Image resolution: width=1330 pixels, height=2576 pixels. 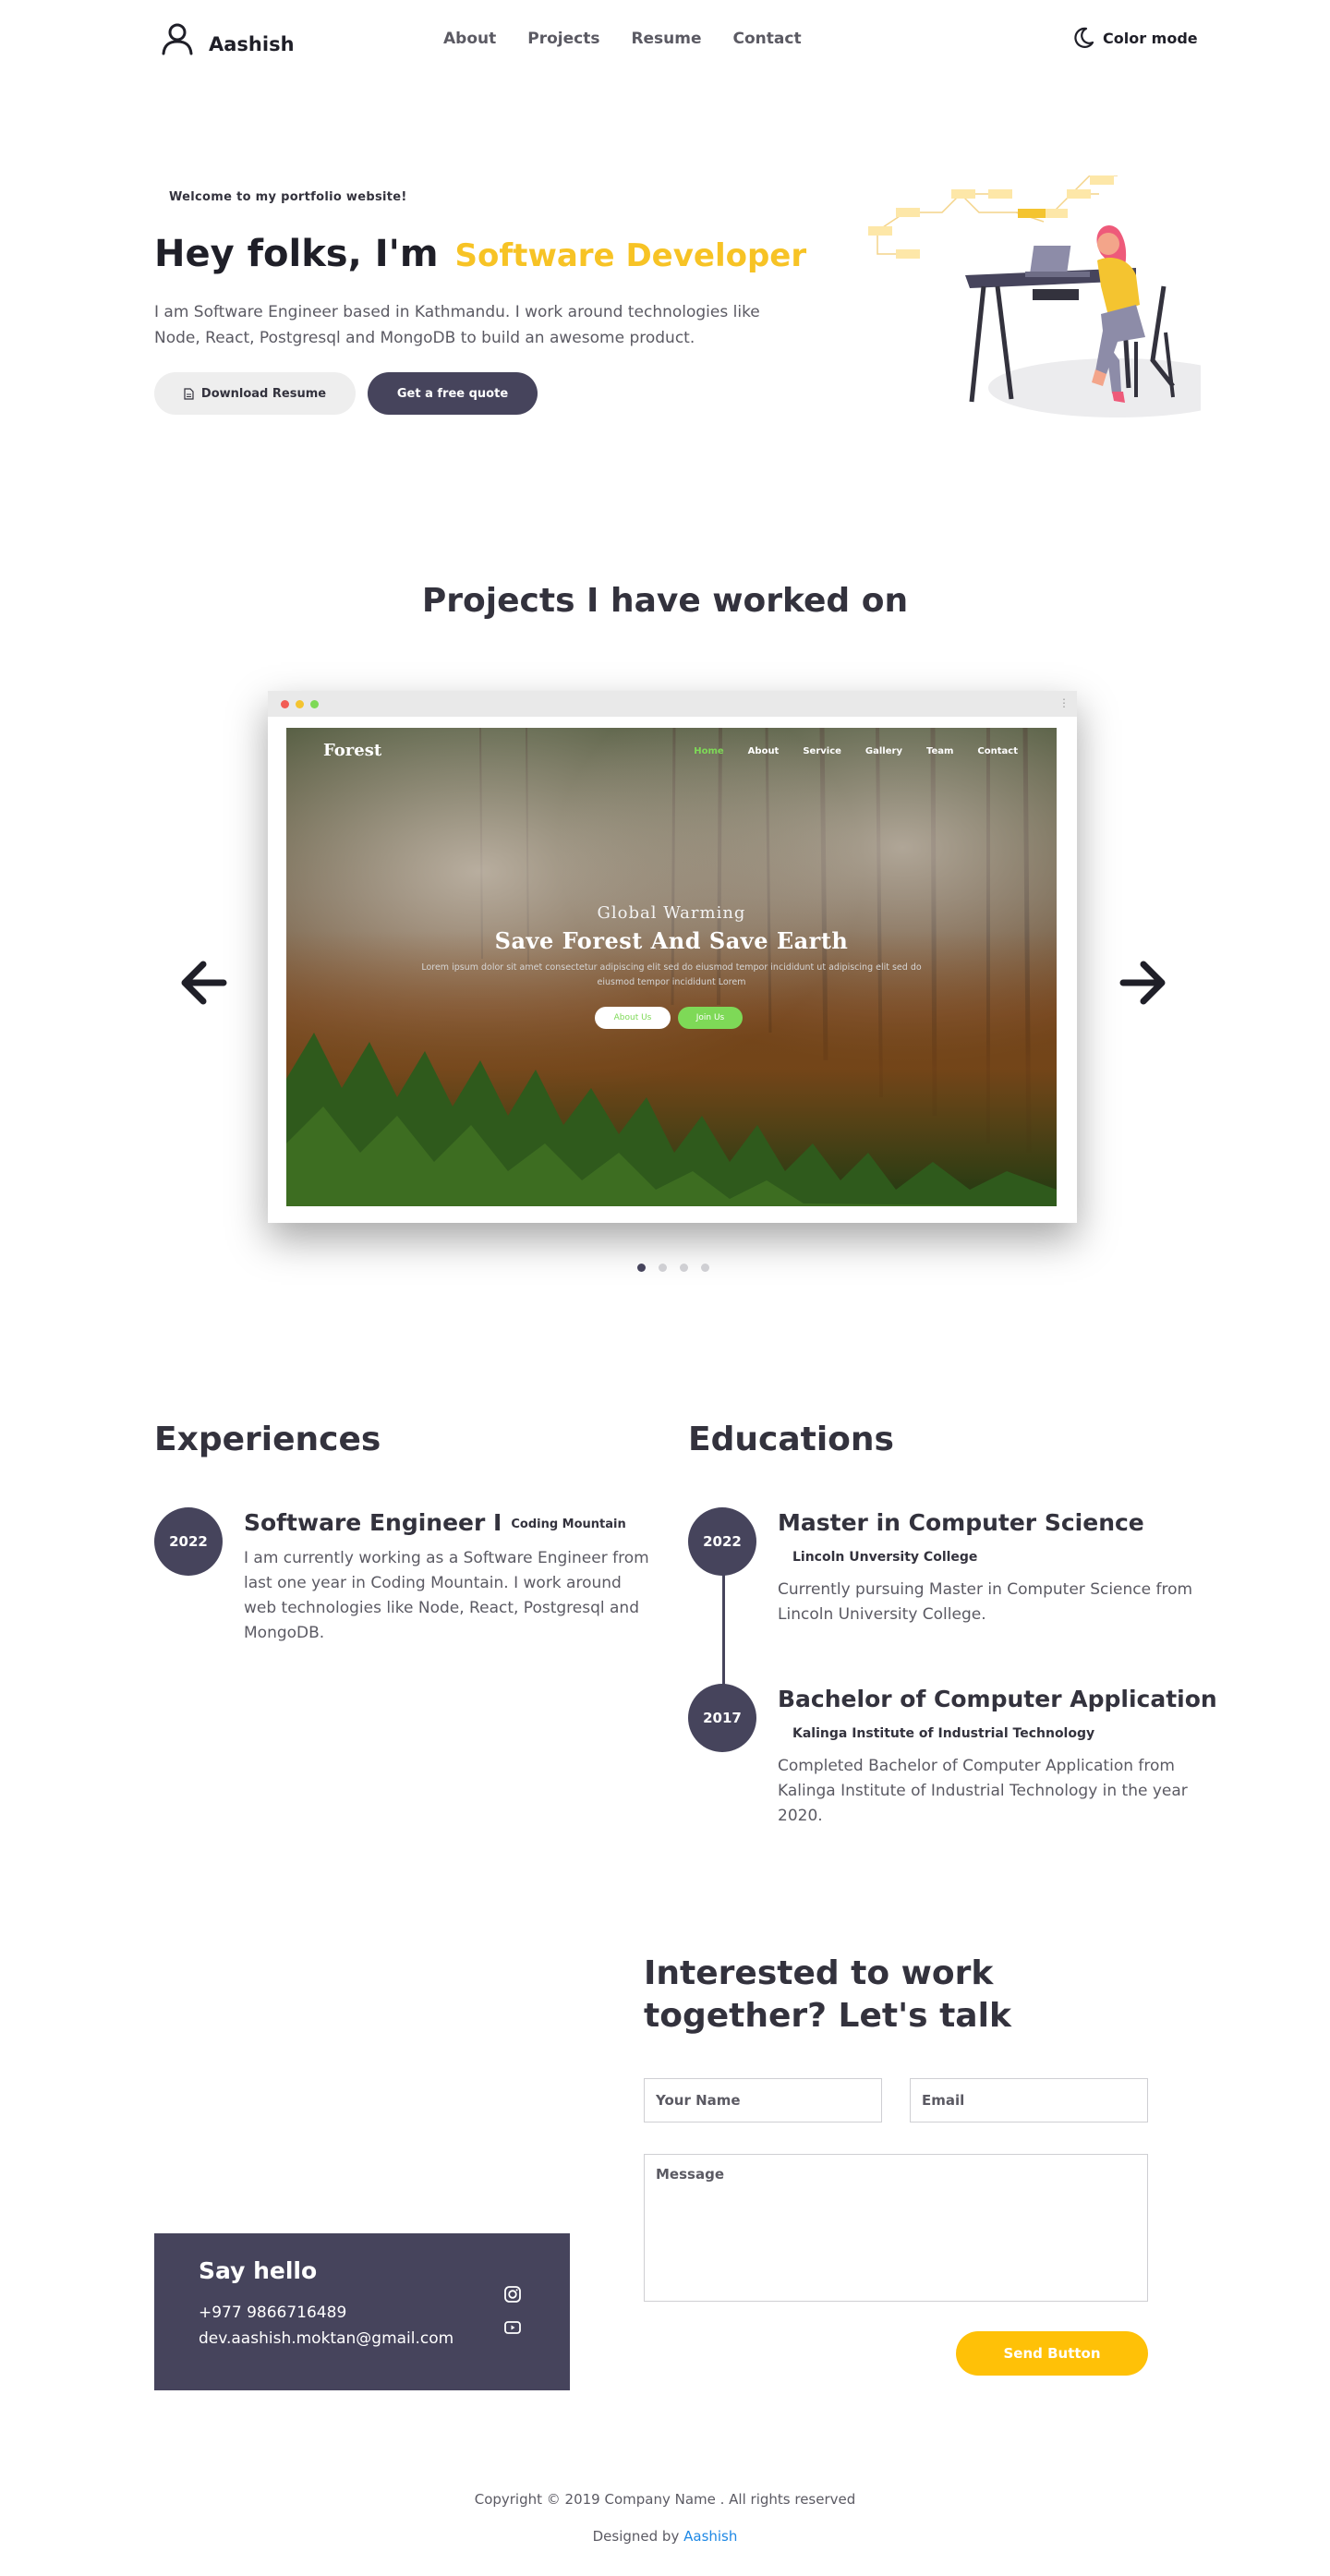 I want to click on education-org: Lincoln Unversity College, so click(x=885, y=1557).